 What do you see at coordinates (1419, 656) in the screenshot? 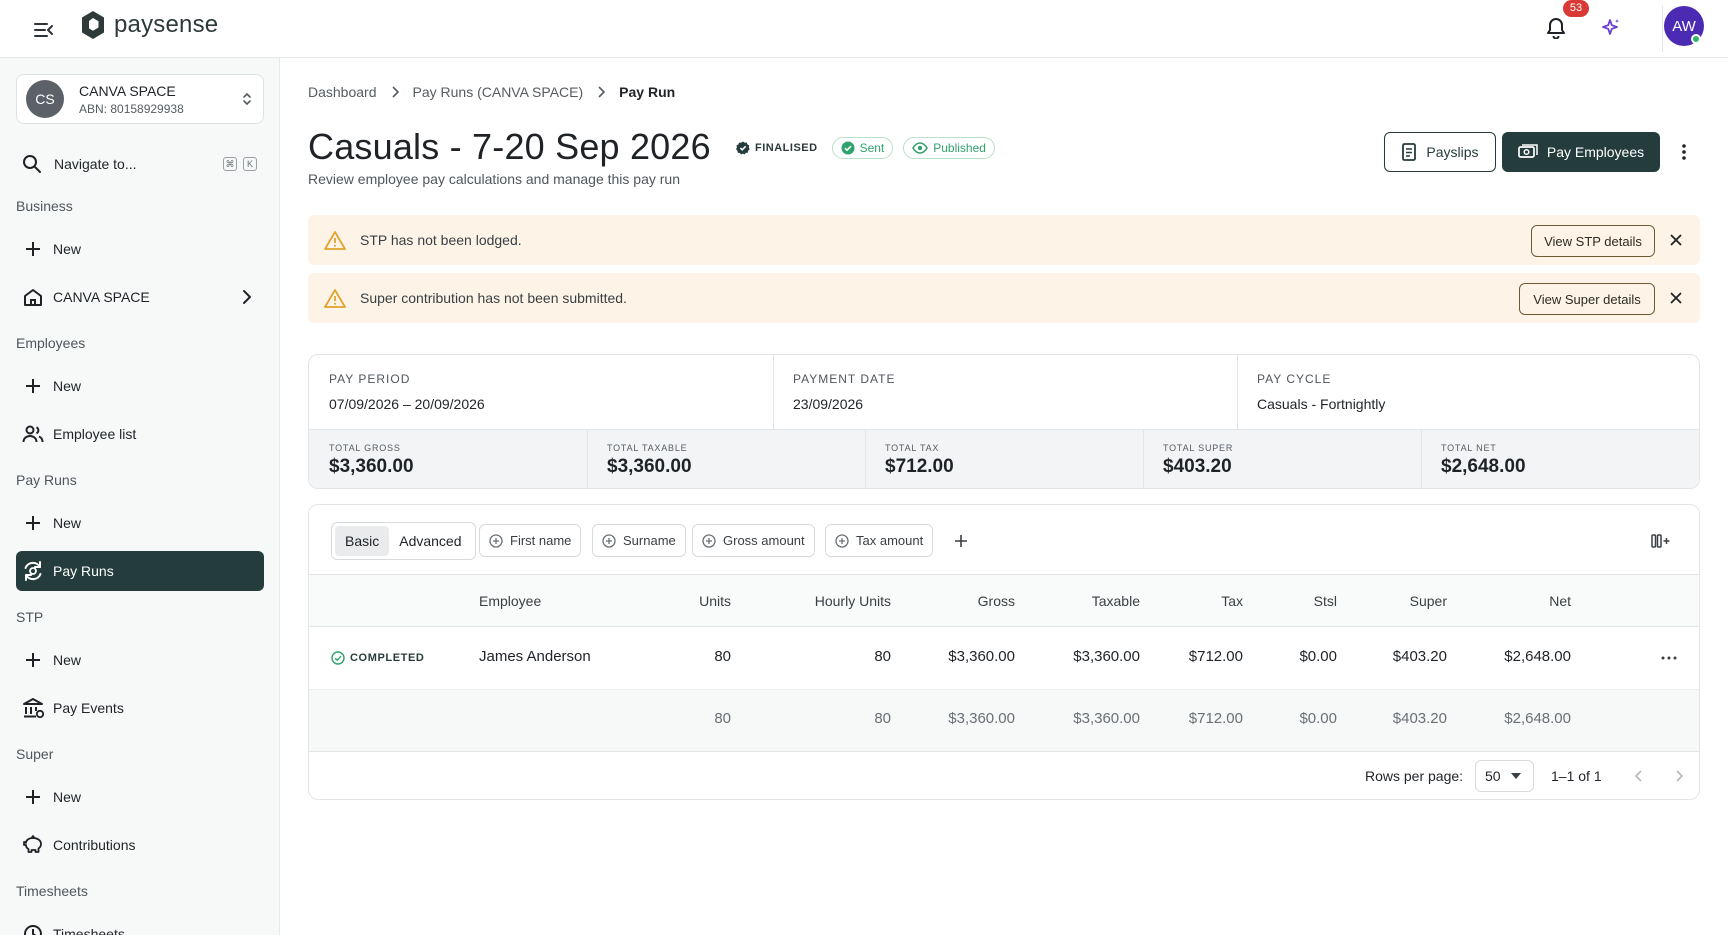
I see `cell-super: $403.20` at bounding box center [1419, 656].